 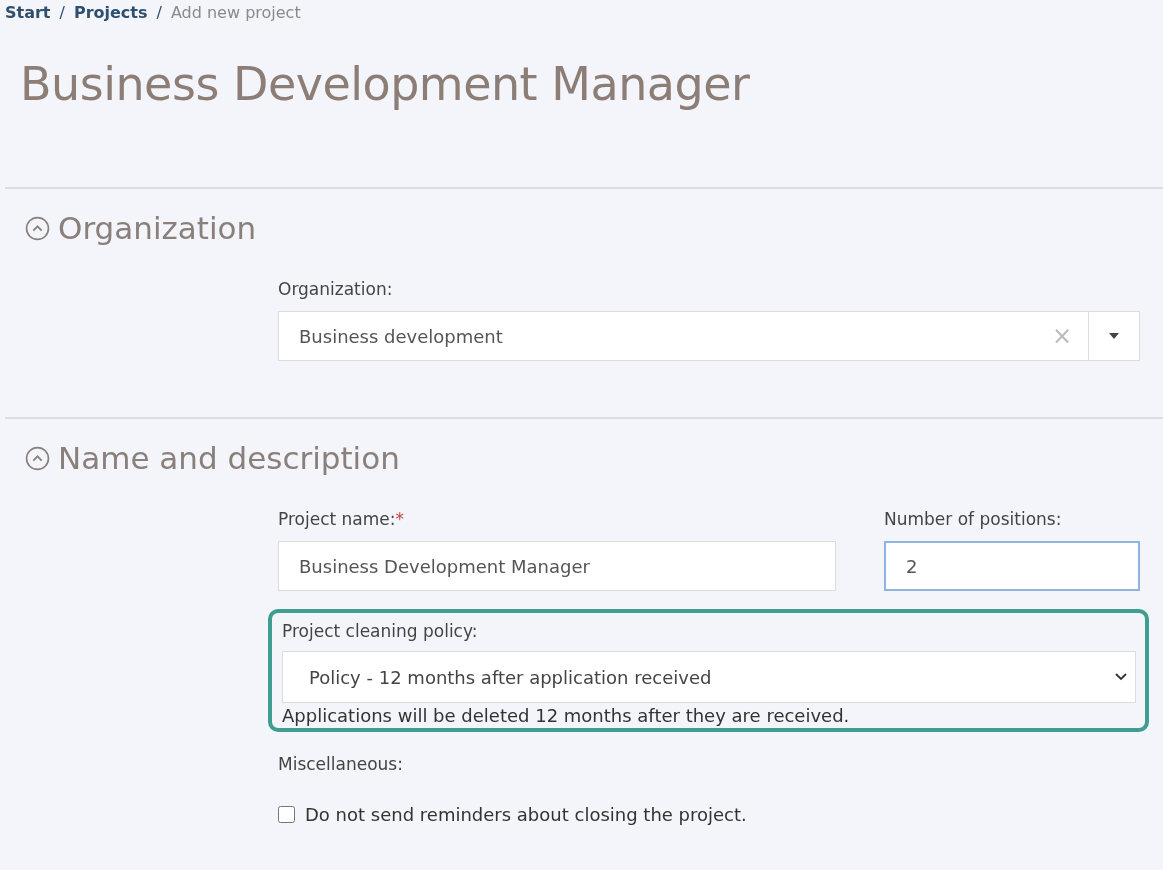 I want to click on page-title: Business Development Manager, so click(x=385, y=85).